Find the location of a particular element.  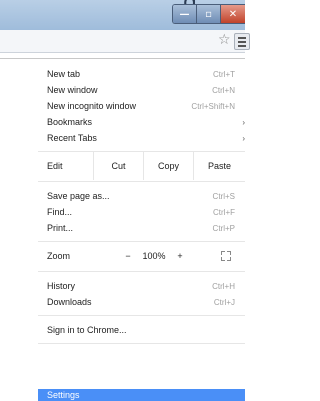

zoom-row: Zoom − 100% + is located at coordinates (141, 256).